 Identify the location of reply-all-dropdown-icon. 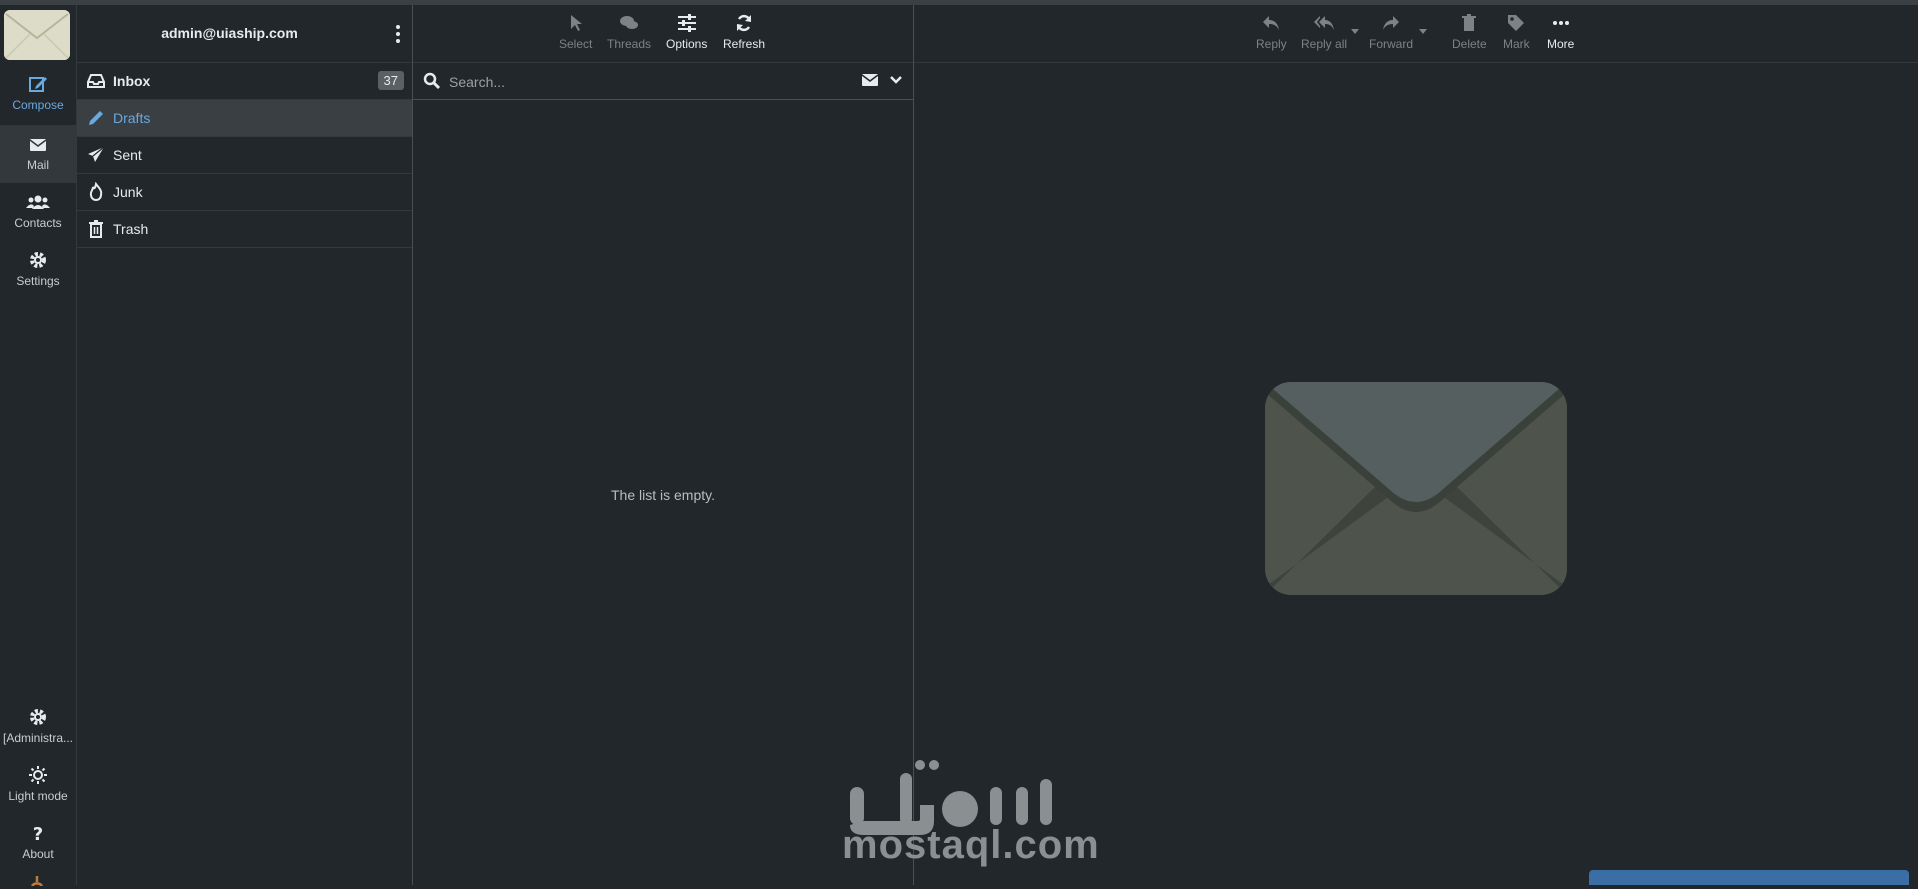
(1355, 31).